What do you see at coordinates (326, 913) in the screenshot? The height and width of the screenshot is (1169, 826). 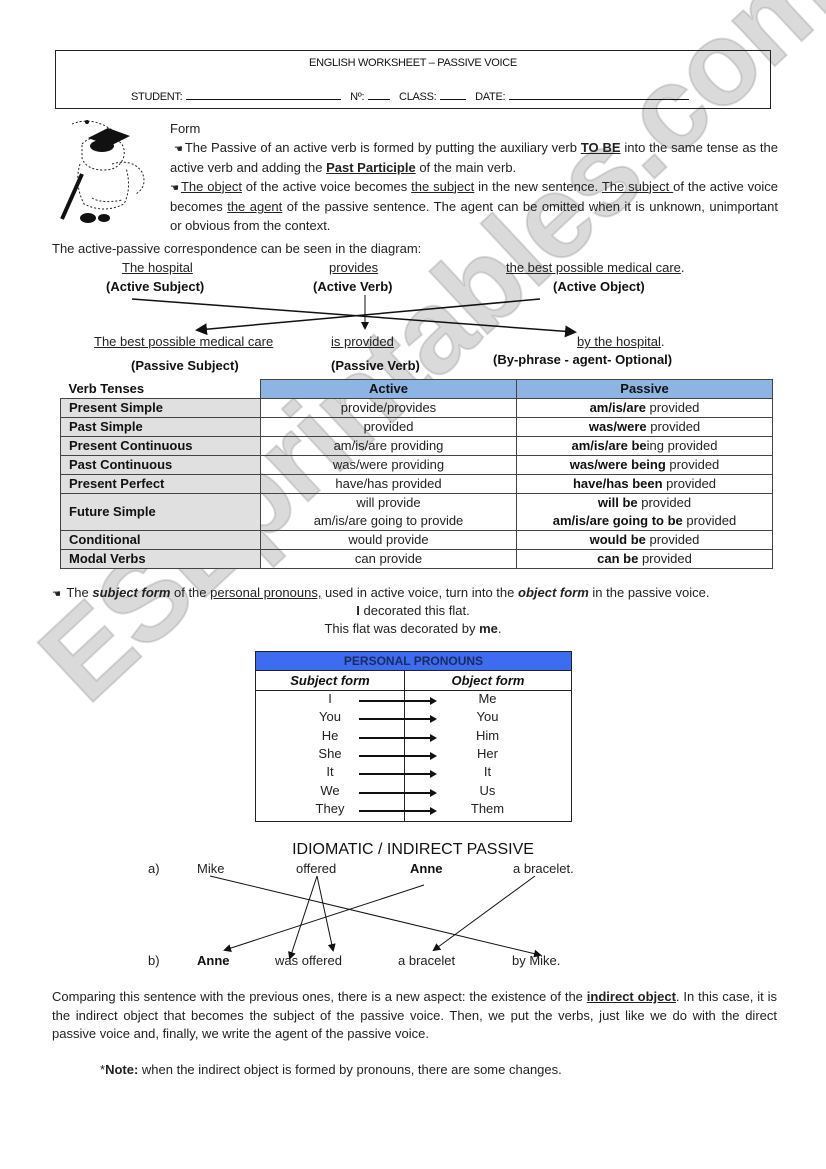 I see `arrow-offered-to-offered` at bounding box center [326, 913].